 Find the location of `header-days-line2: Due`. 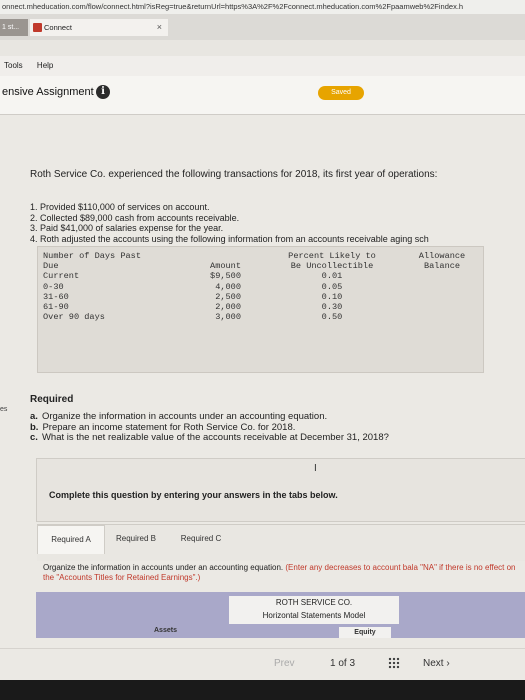

header-days-line2: Due is located at coordinates (51, 266).